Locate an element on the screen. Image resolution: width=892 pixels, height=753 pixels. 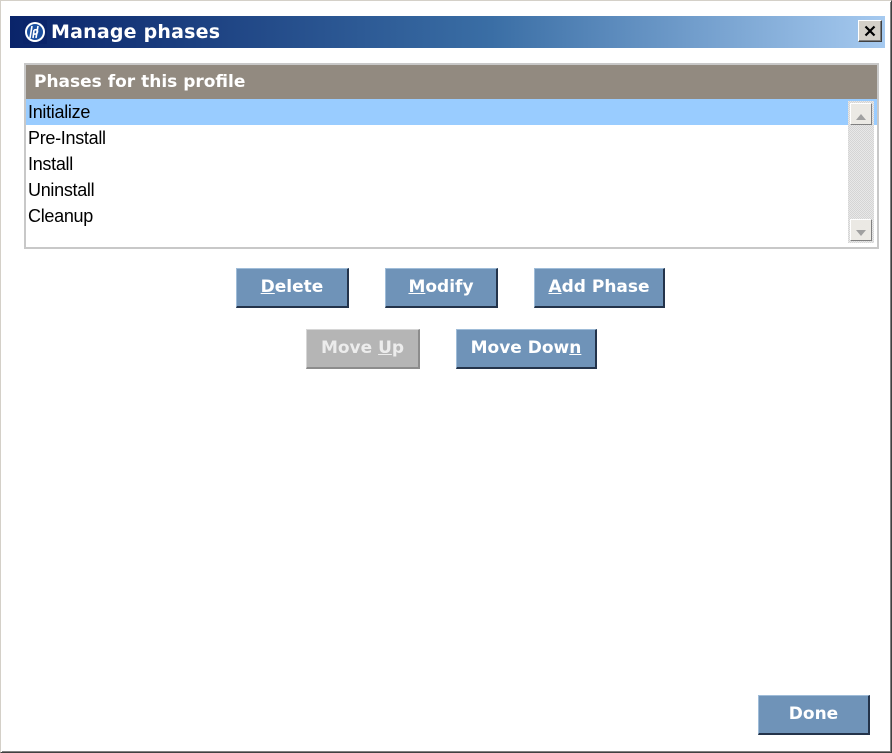
window-title: Manage phases is located at coordinates (136, 32).